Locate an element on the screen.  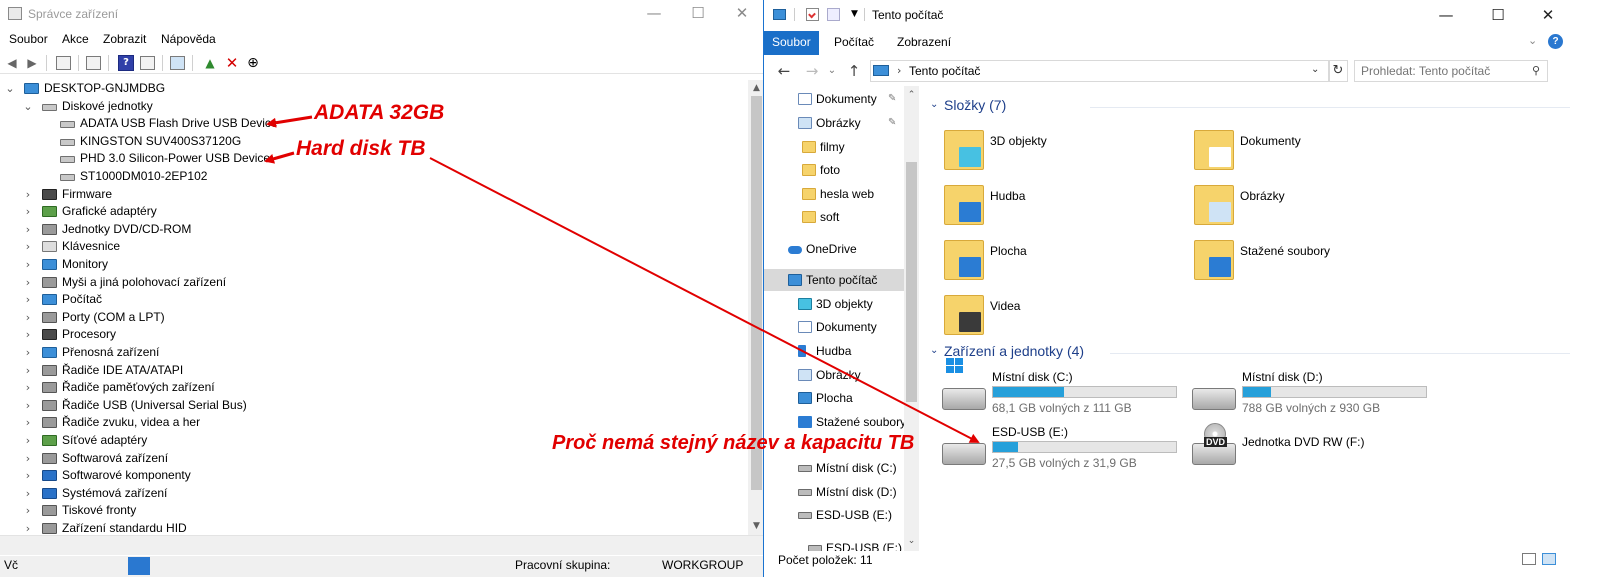
nav-item: hesla web is located at coordinates (834, 194).